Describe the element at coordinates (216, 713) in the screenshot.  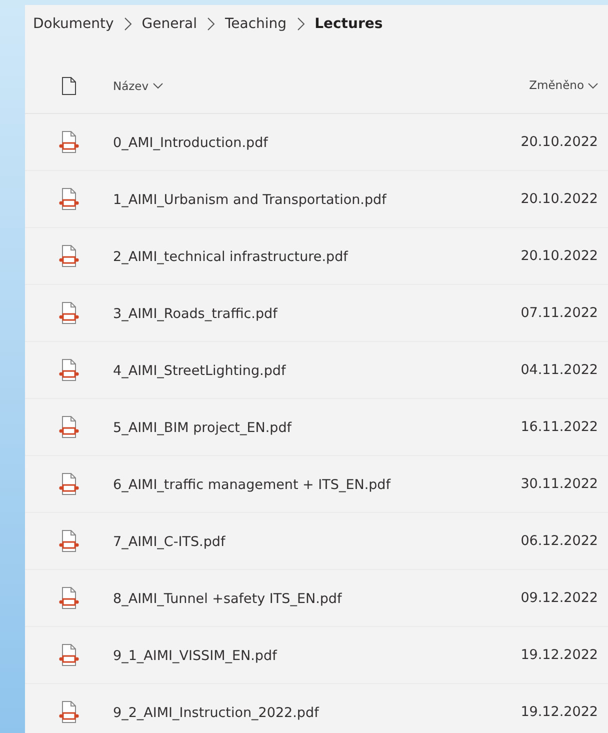
I see `file-name-link: 9_2_AIMI_Instruction_2022.pdf` at that location.